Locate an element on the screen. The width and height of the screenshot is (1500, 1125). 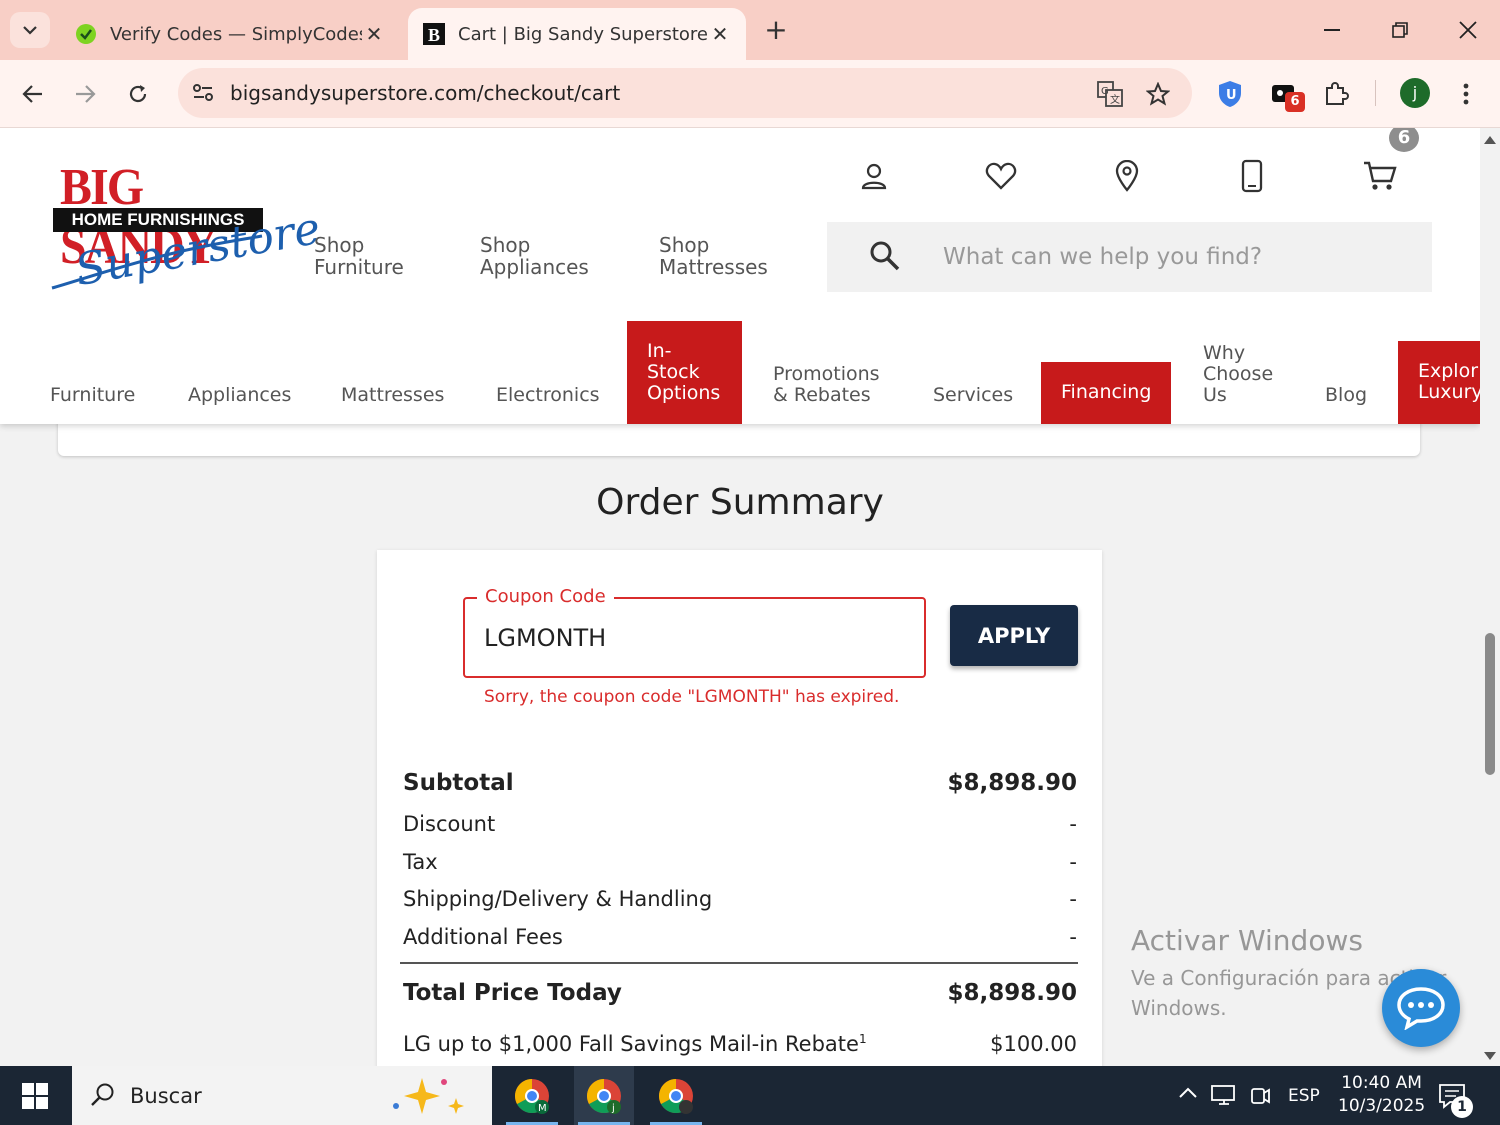
rebate-footnote: 1 is located at coordinates (862, 1039).